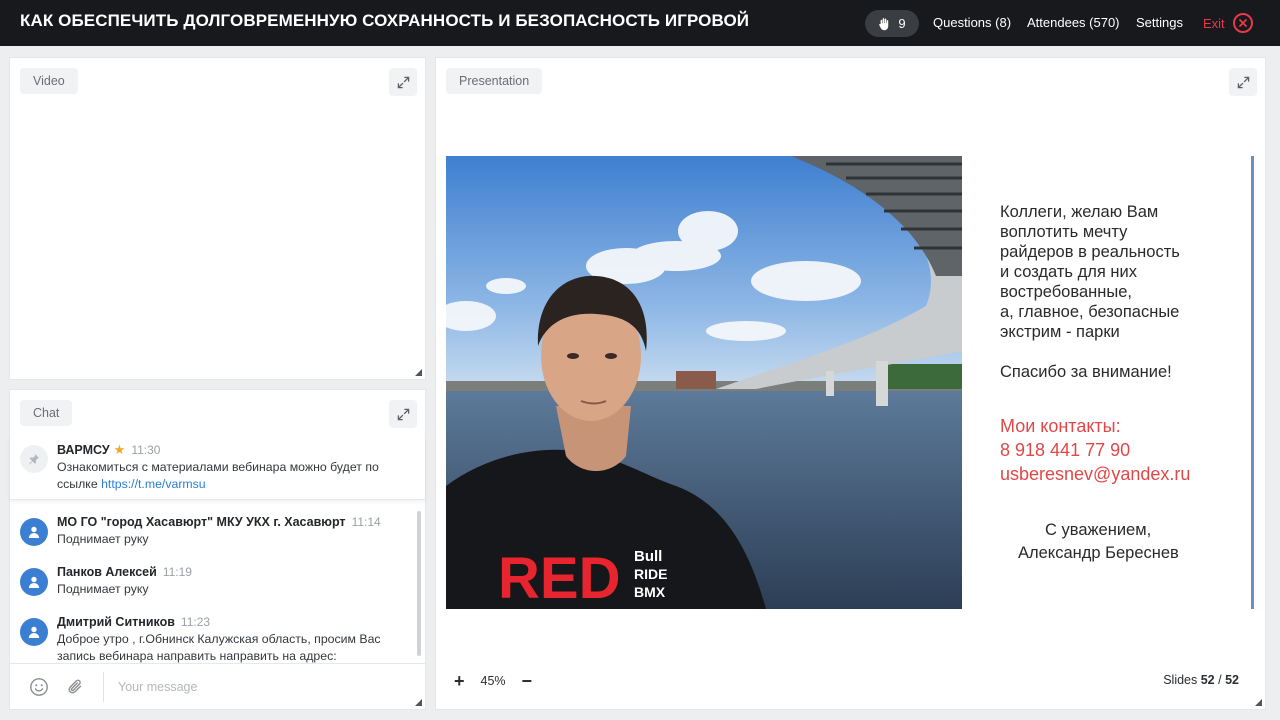 The height and width of the screenshot is (720, 1280). I want to click on slide-regards: С уважением,, so click(1098, 530).